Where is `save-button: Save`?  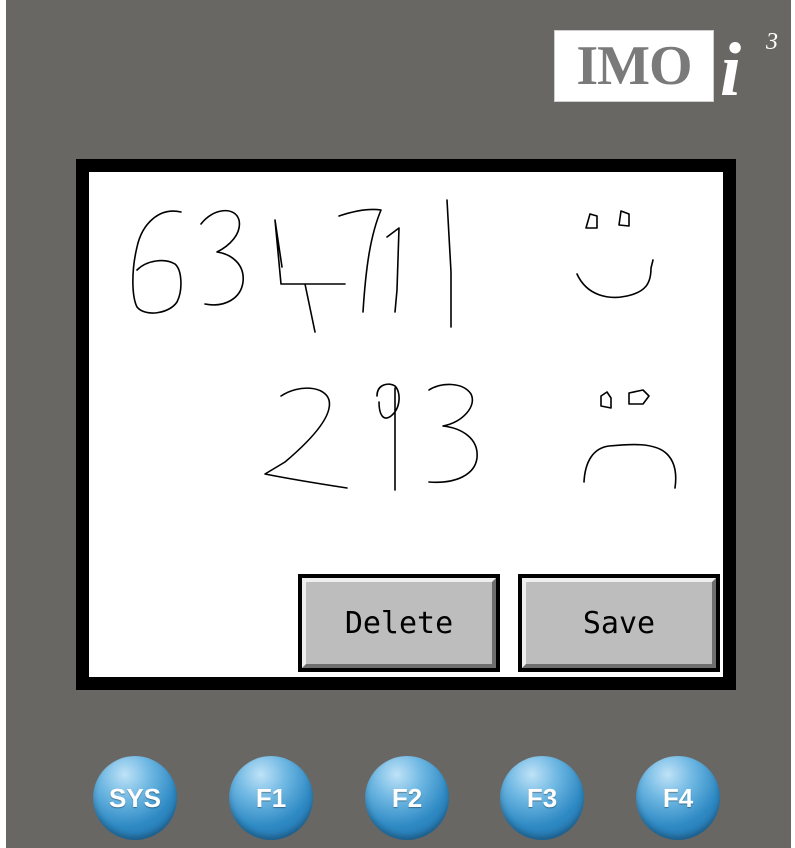
save-button: Save is located at coordinates (619, 623).